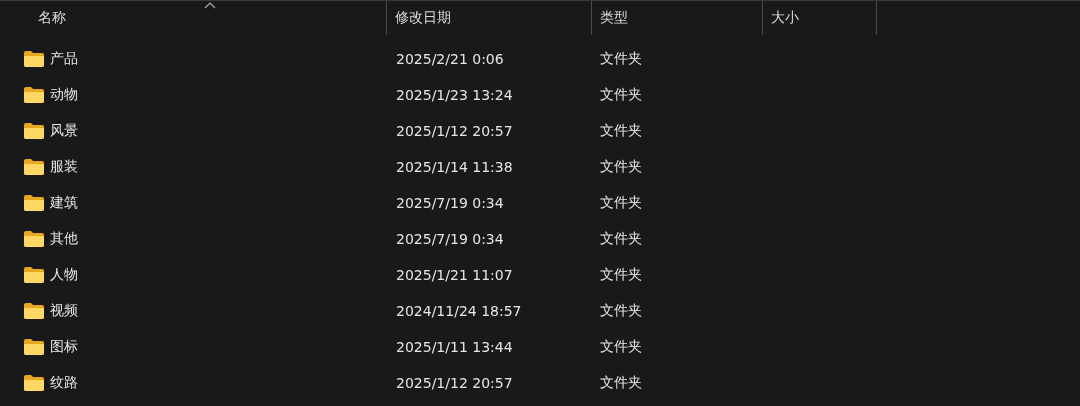 The width and height of the screenshot is (1080, 406). What do you see at coordinates (454, 275) in the screenshot?
I see `modified-date: 2025/1/21 11:07` at bounding box center [454, 275].